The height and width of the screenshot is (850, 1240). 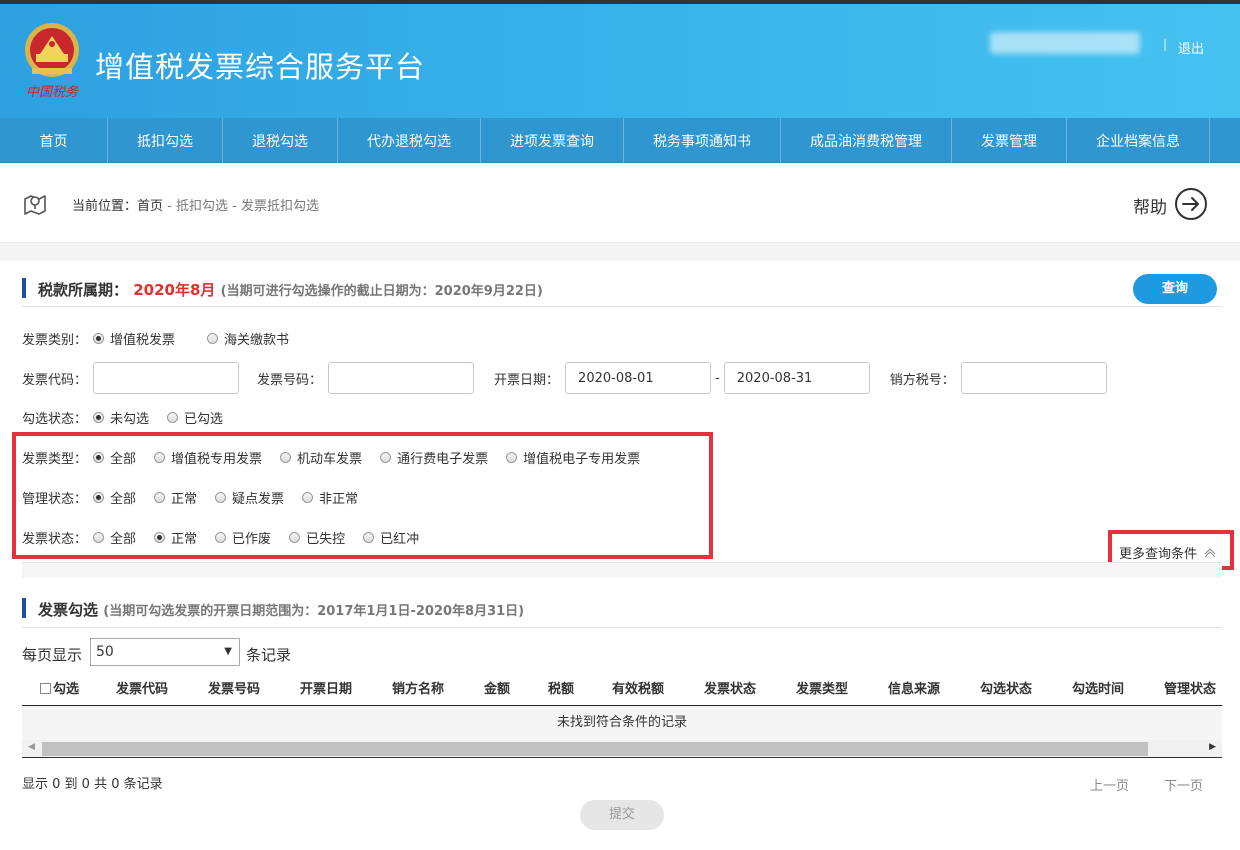 What do you see at coordinates (228, 651) in the screenshot?
I see `caret-down-icon: ▼` at bounding box center [228, 651].